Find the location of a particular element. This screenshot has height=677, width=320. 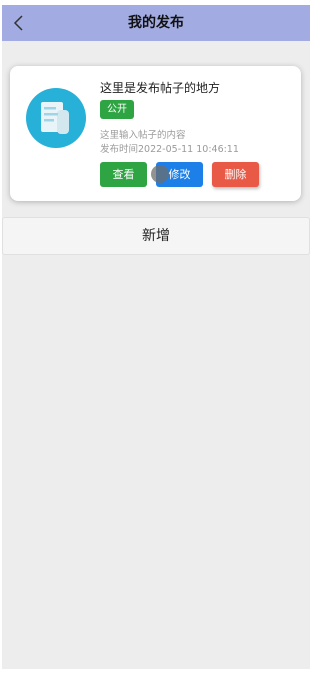

post-timestamp: 发布时间2022-05-11 10:46:11 is located at coordinates (169, 149).